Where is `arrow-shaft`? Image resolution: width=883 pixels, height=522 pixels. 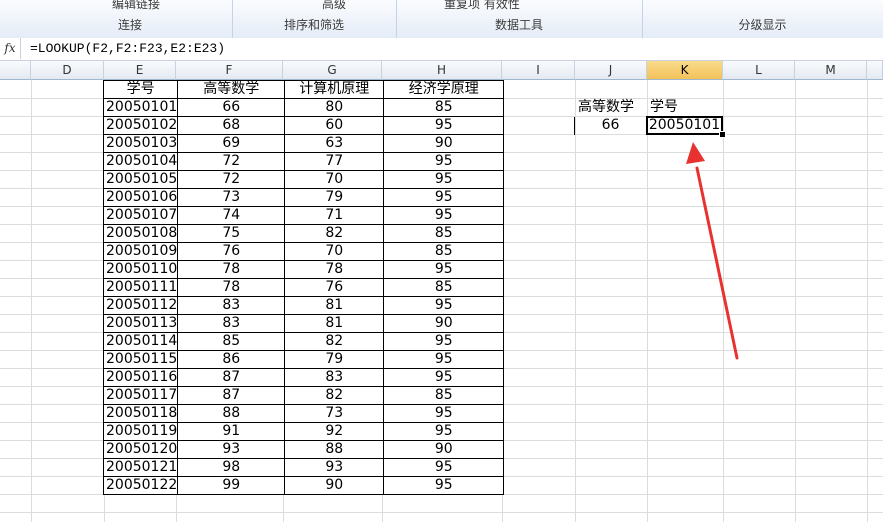 arrow-shaft is located at coordinates (717, 263).